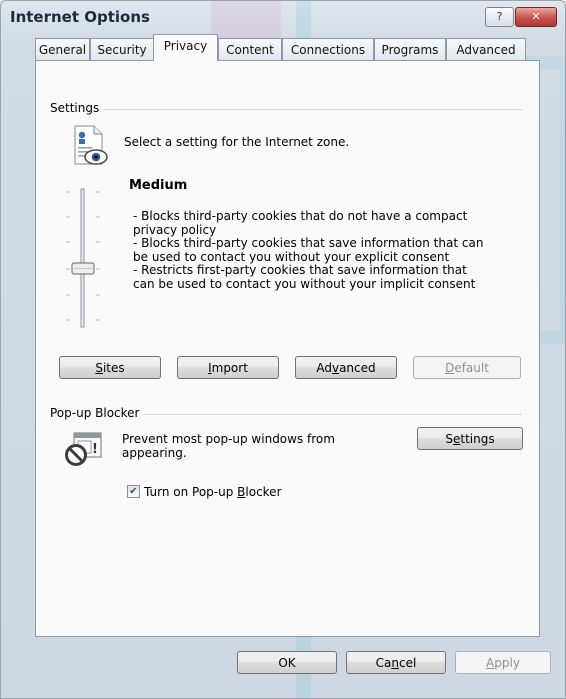  What do you see at coordinates (450, 368) in the screenshot?
I see `access-key: D` at bounding box center [450, 368].